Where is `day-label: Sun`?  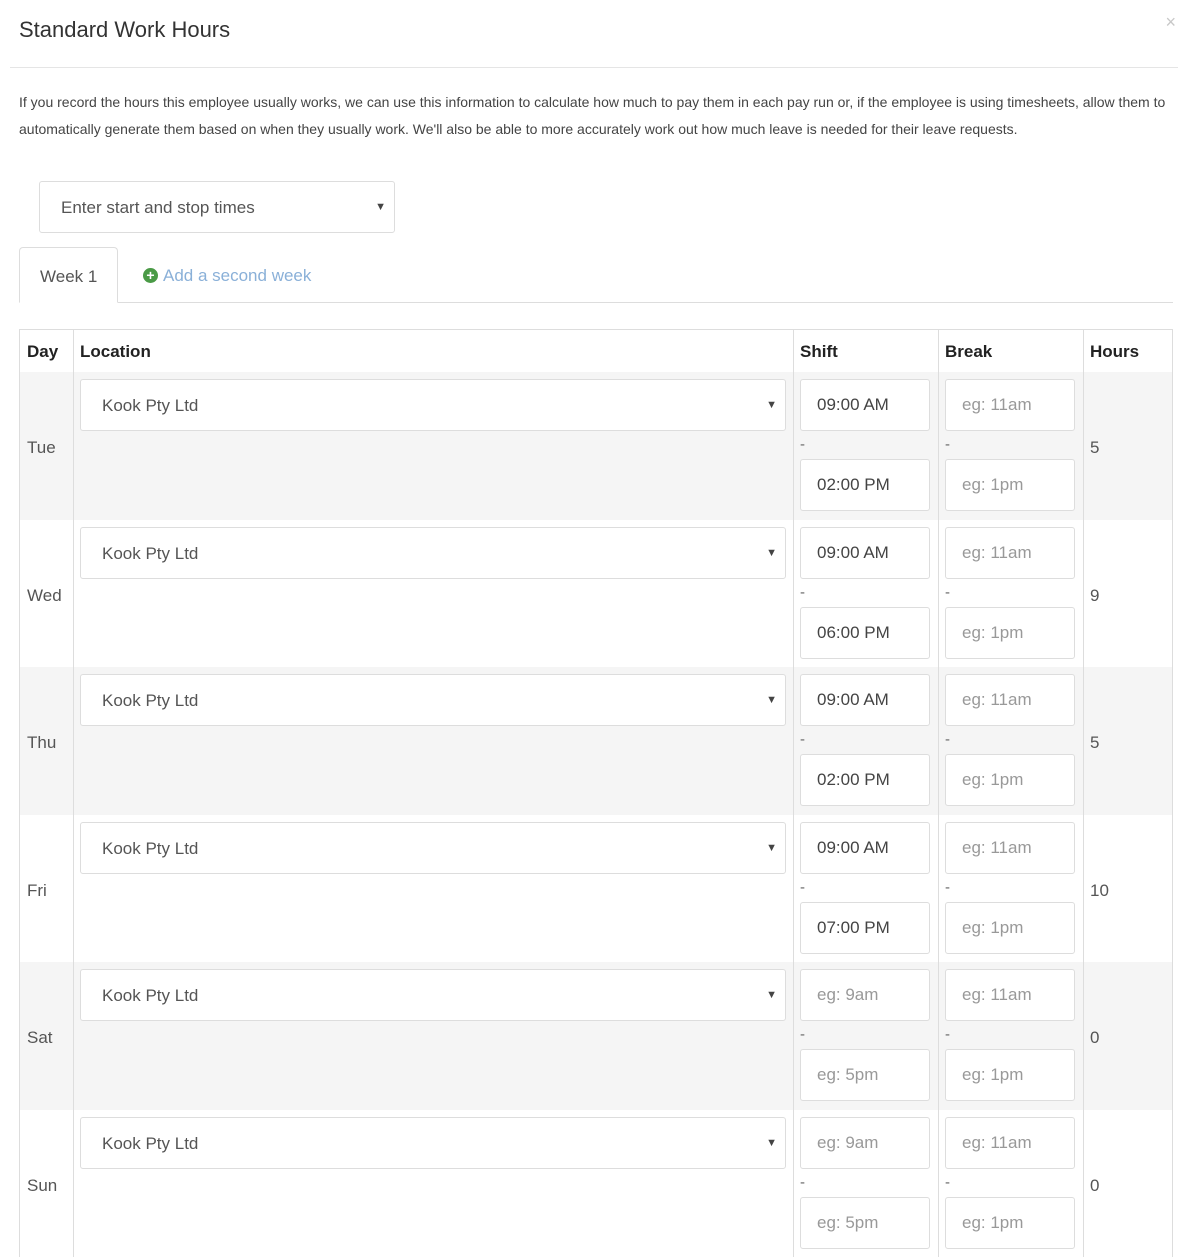
day-label: Sun is located at coordinates (42, 1186).